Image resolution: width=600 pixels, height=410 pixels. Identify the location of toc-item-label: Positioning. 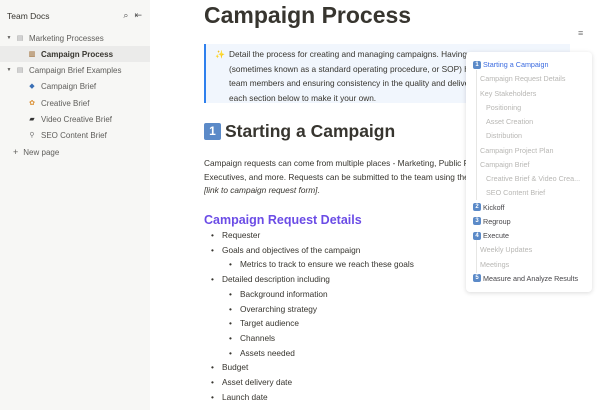
(504, 107).